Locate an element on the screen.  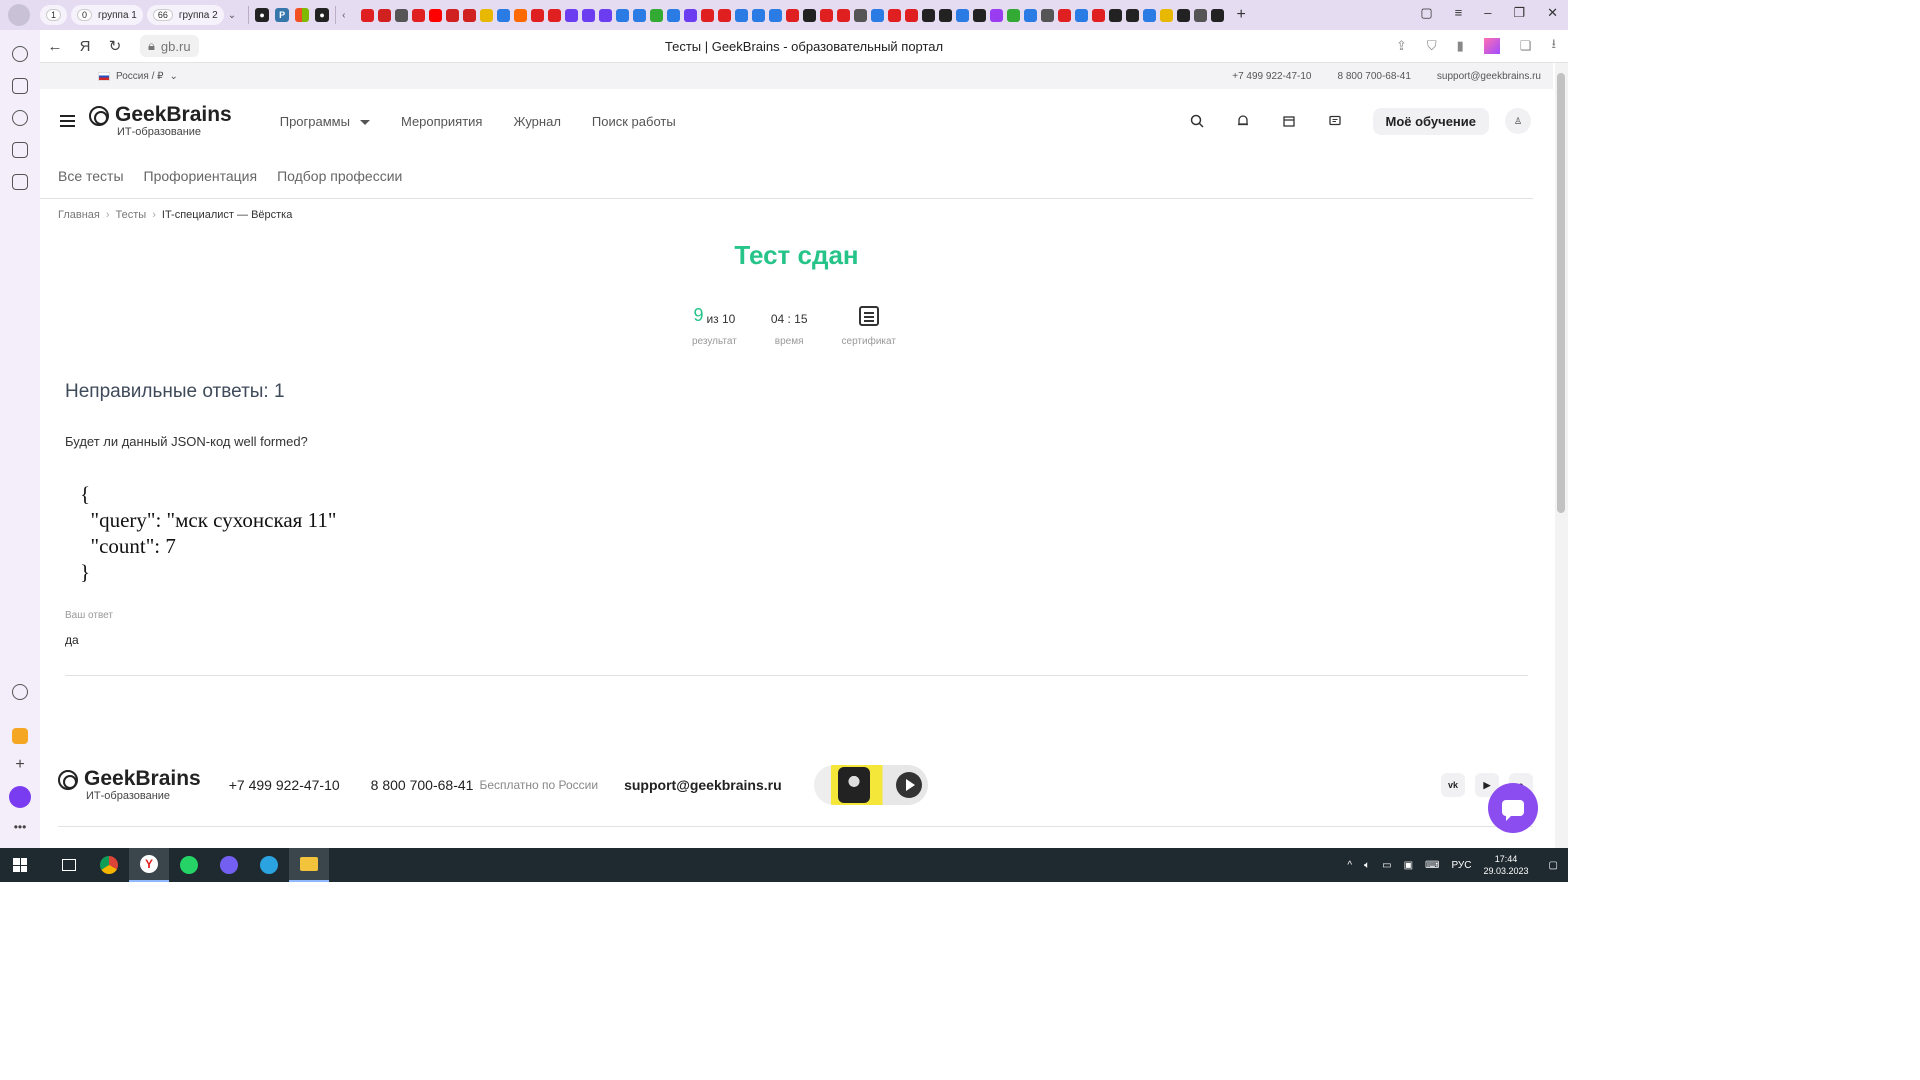
alice-icon is located at coordinates (20, 797).